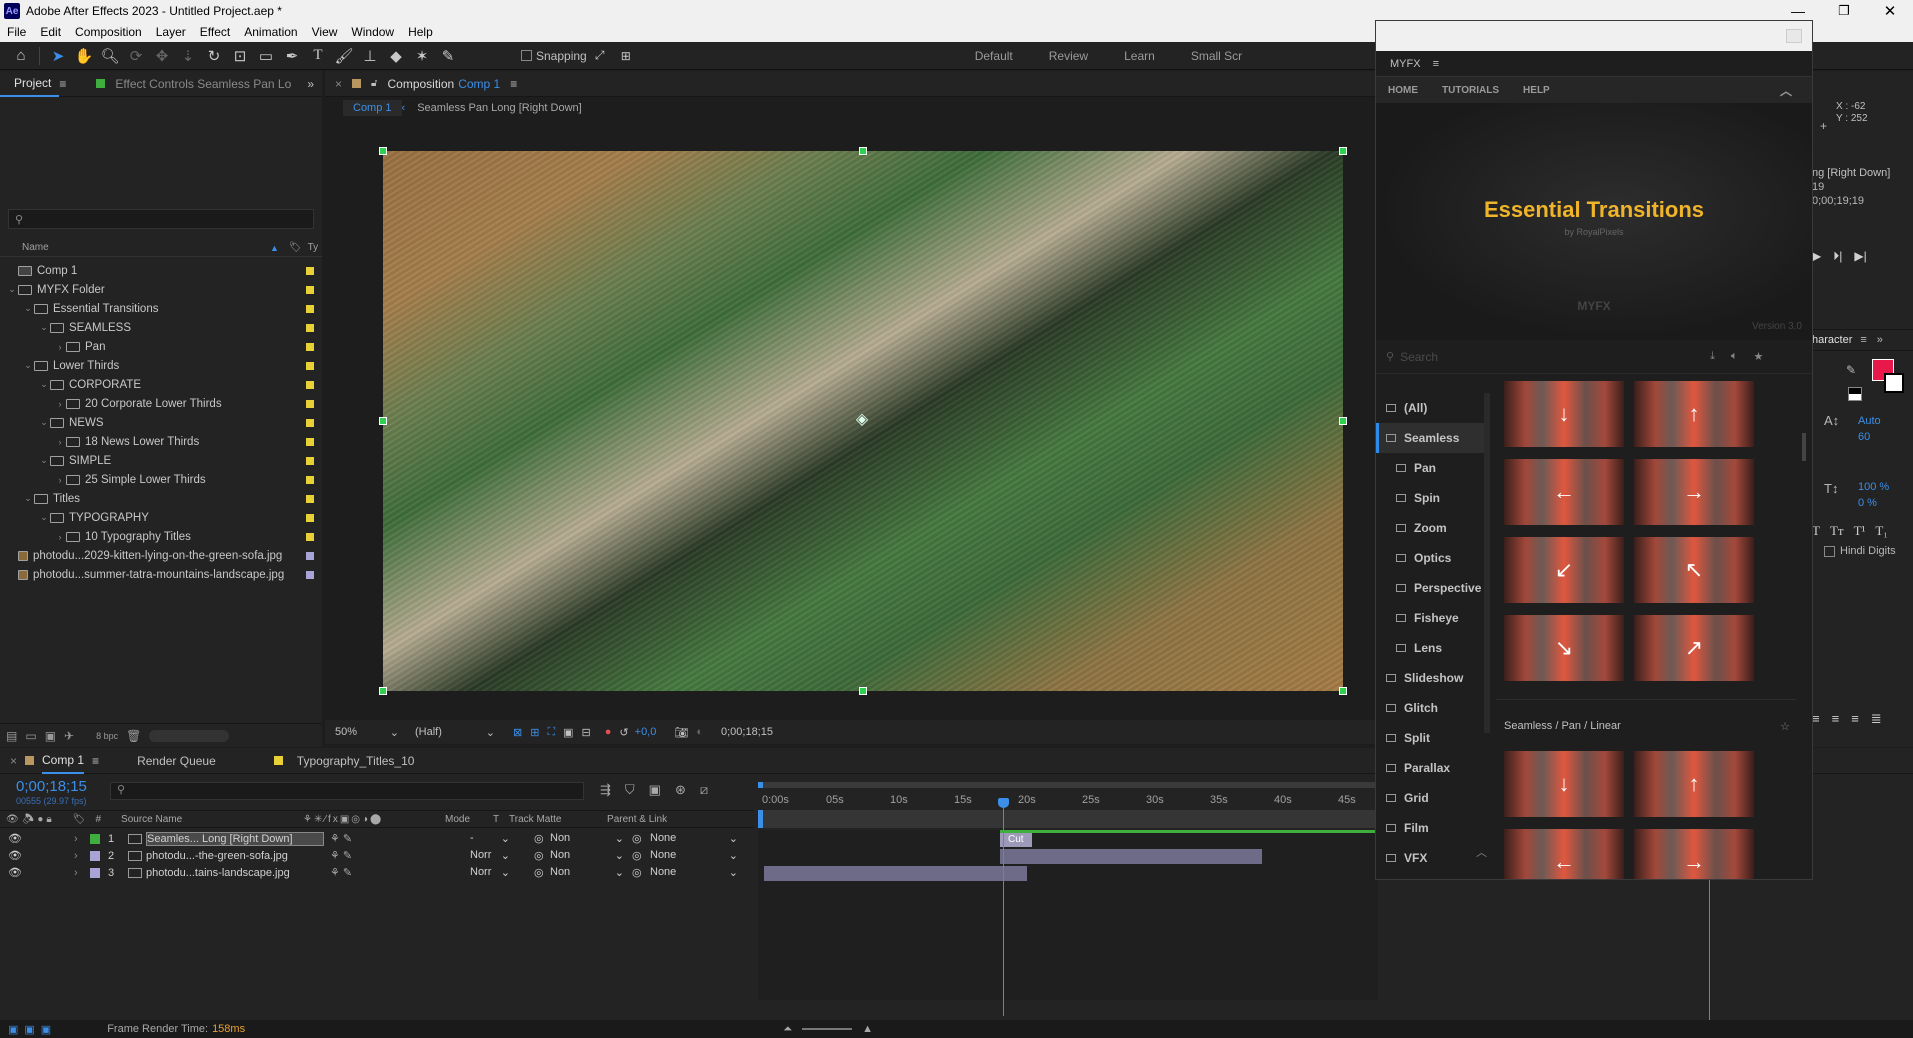  Describe the element at coordinates (396, 56) in the screenshot. I see `eraser-tool-icon: ◆` at that location.